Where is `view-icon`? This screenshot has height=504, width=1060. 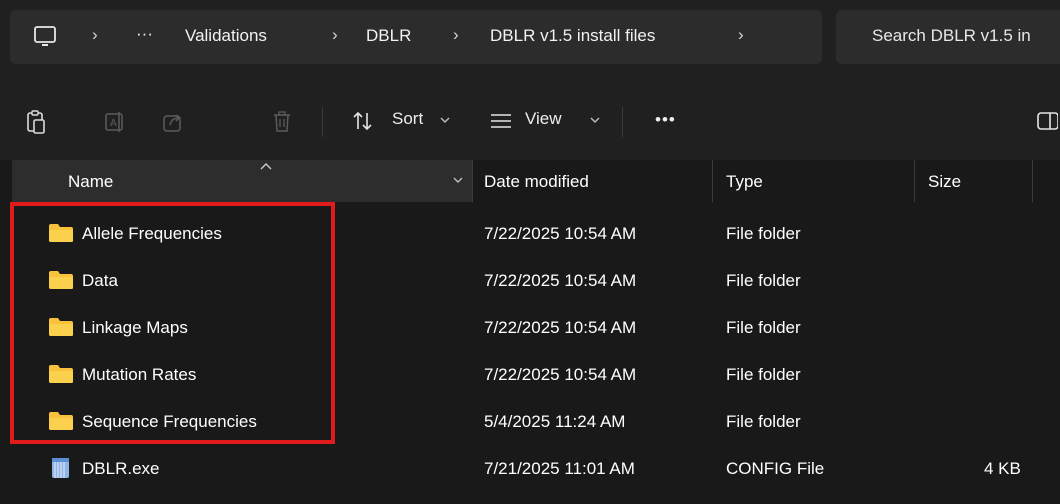 view-icon is located at coordinates (501, 121).